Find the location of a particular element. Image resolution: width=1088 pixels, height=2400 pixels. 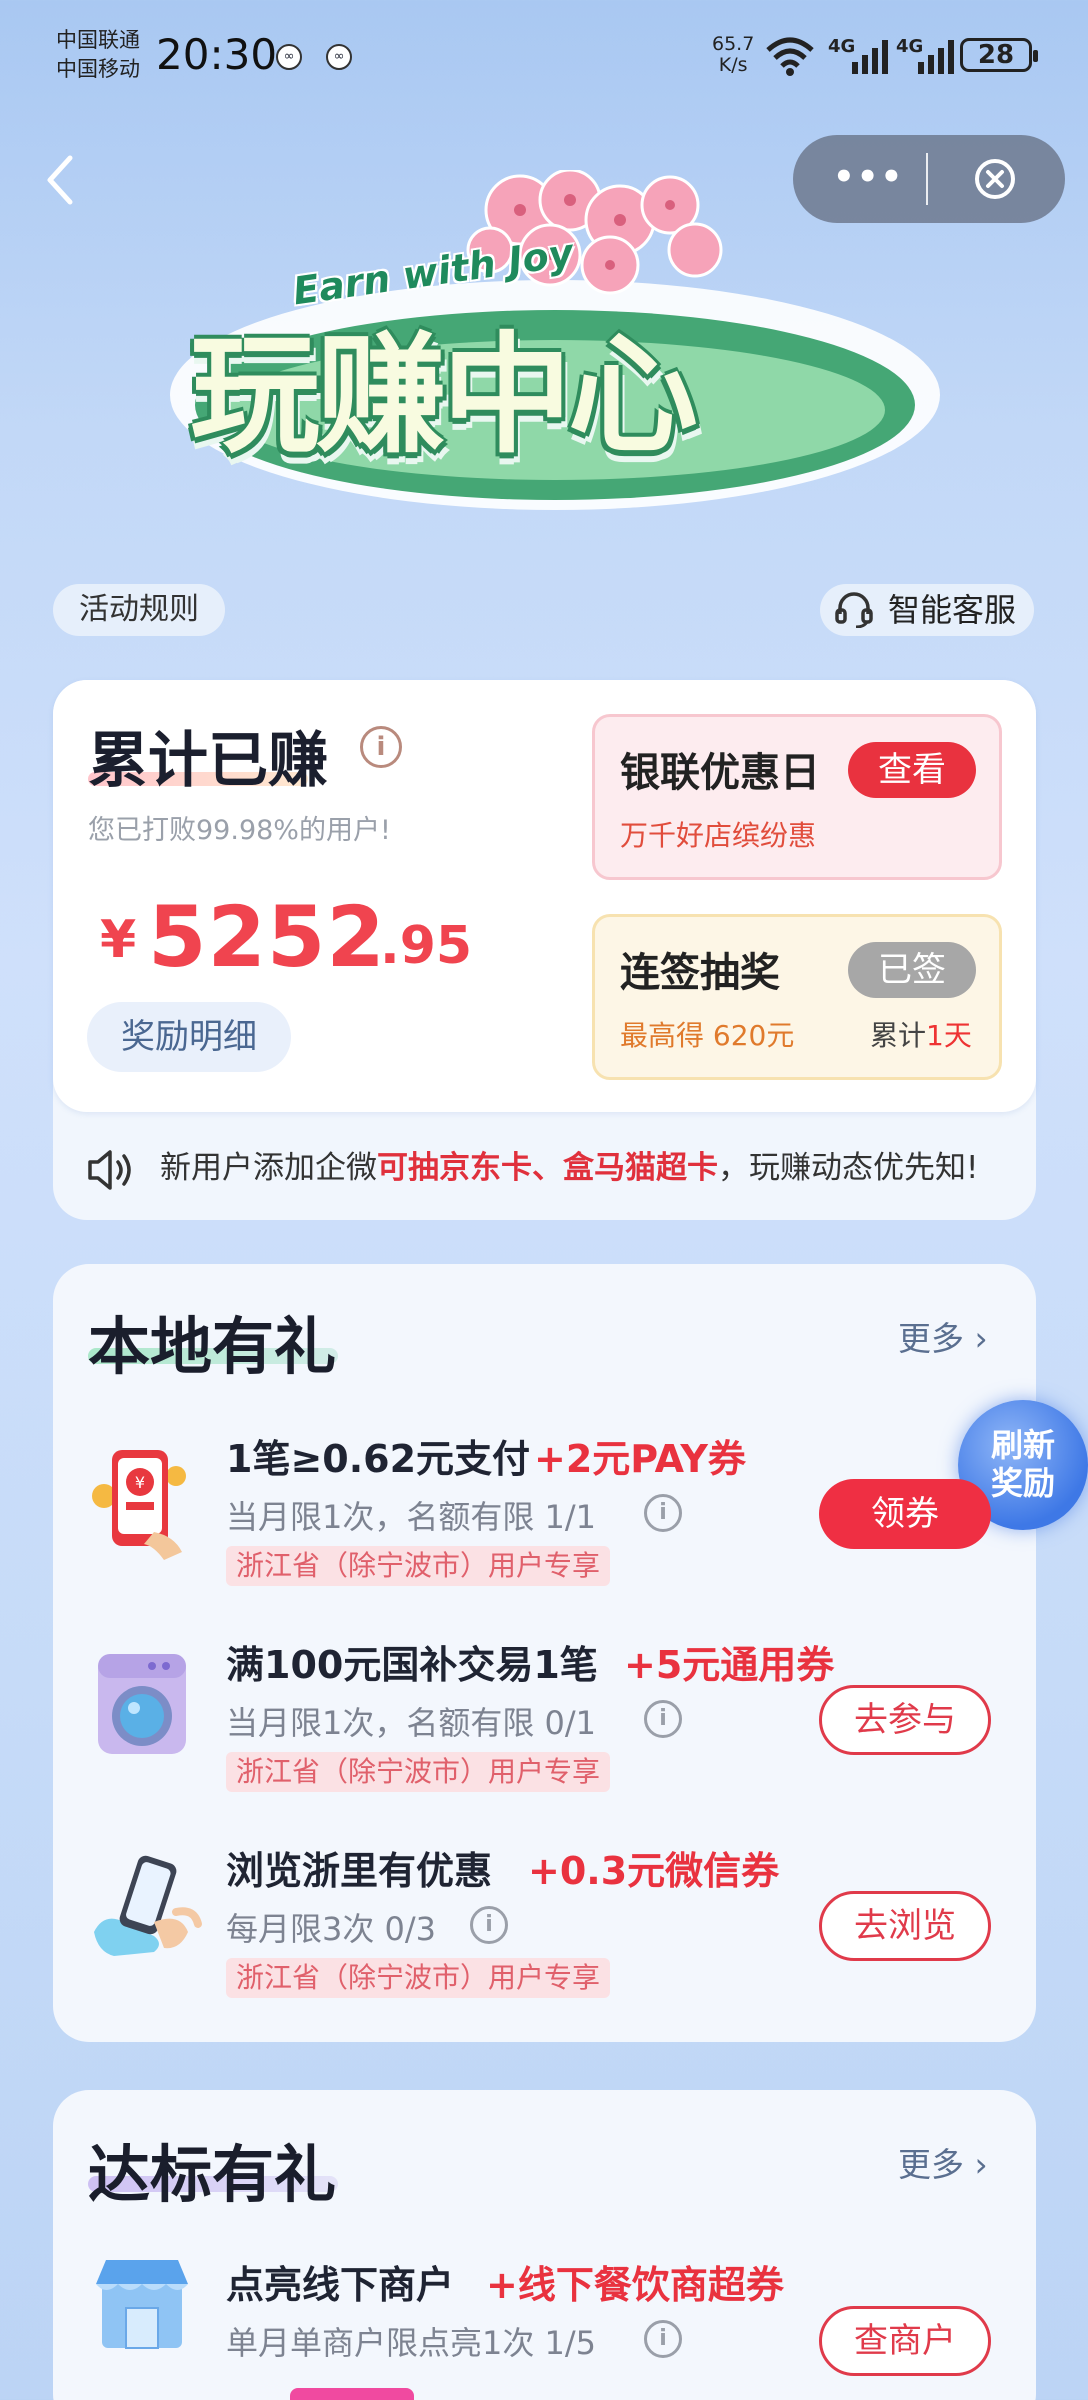

signin-status-button: 已签 is located at coordinates (912, 970).